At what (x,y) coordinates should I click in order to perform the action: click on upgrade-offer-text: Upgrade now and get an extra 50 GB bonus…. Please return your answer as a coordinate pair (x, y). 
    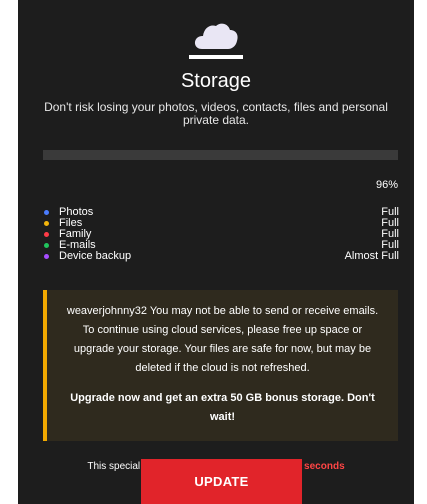
    Looking at the image, I should click on (222, 407).